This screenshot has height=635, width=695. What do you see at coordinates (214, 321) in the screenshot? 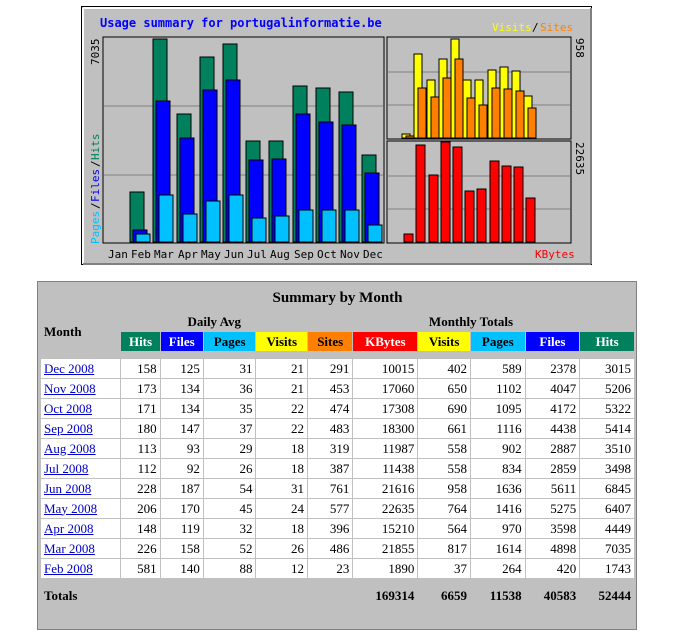
I see `daily-avg-header: Daily Avg` at bounding box center [214, 321].